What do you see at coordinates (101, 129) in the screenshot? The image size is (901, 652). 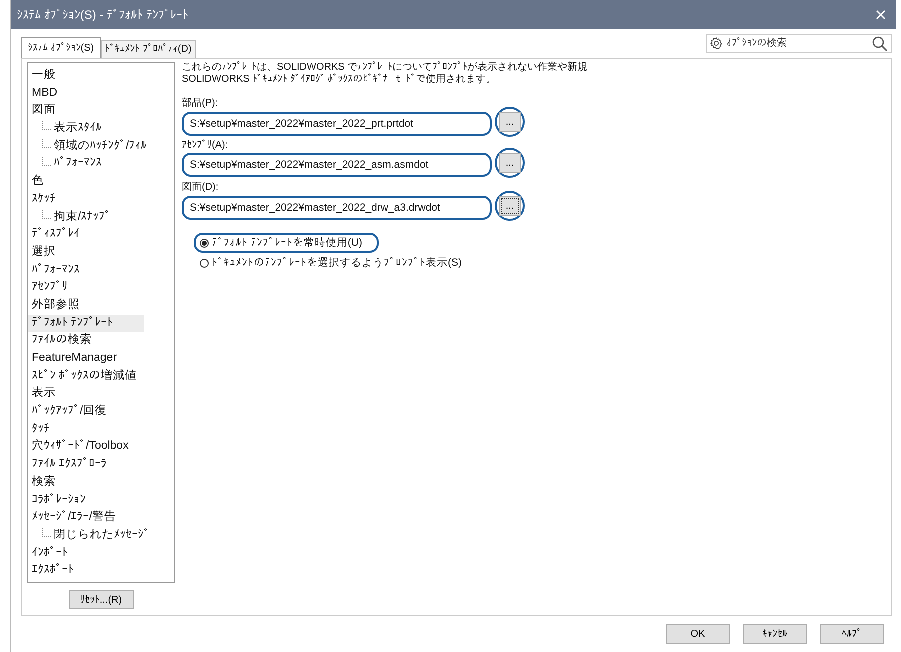 I see `tree-item: 表示ｽﾀｲﾙ` at bounding box center [101, 129].